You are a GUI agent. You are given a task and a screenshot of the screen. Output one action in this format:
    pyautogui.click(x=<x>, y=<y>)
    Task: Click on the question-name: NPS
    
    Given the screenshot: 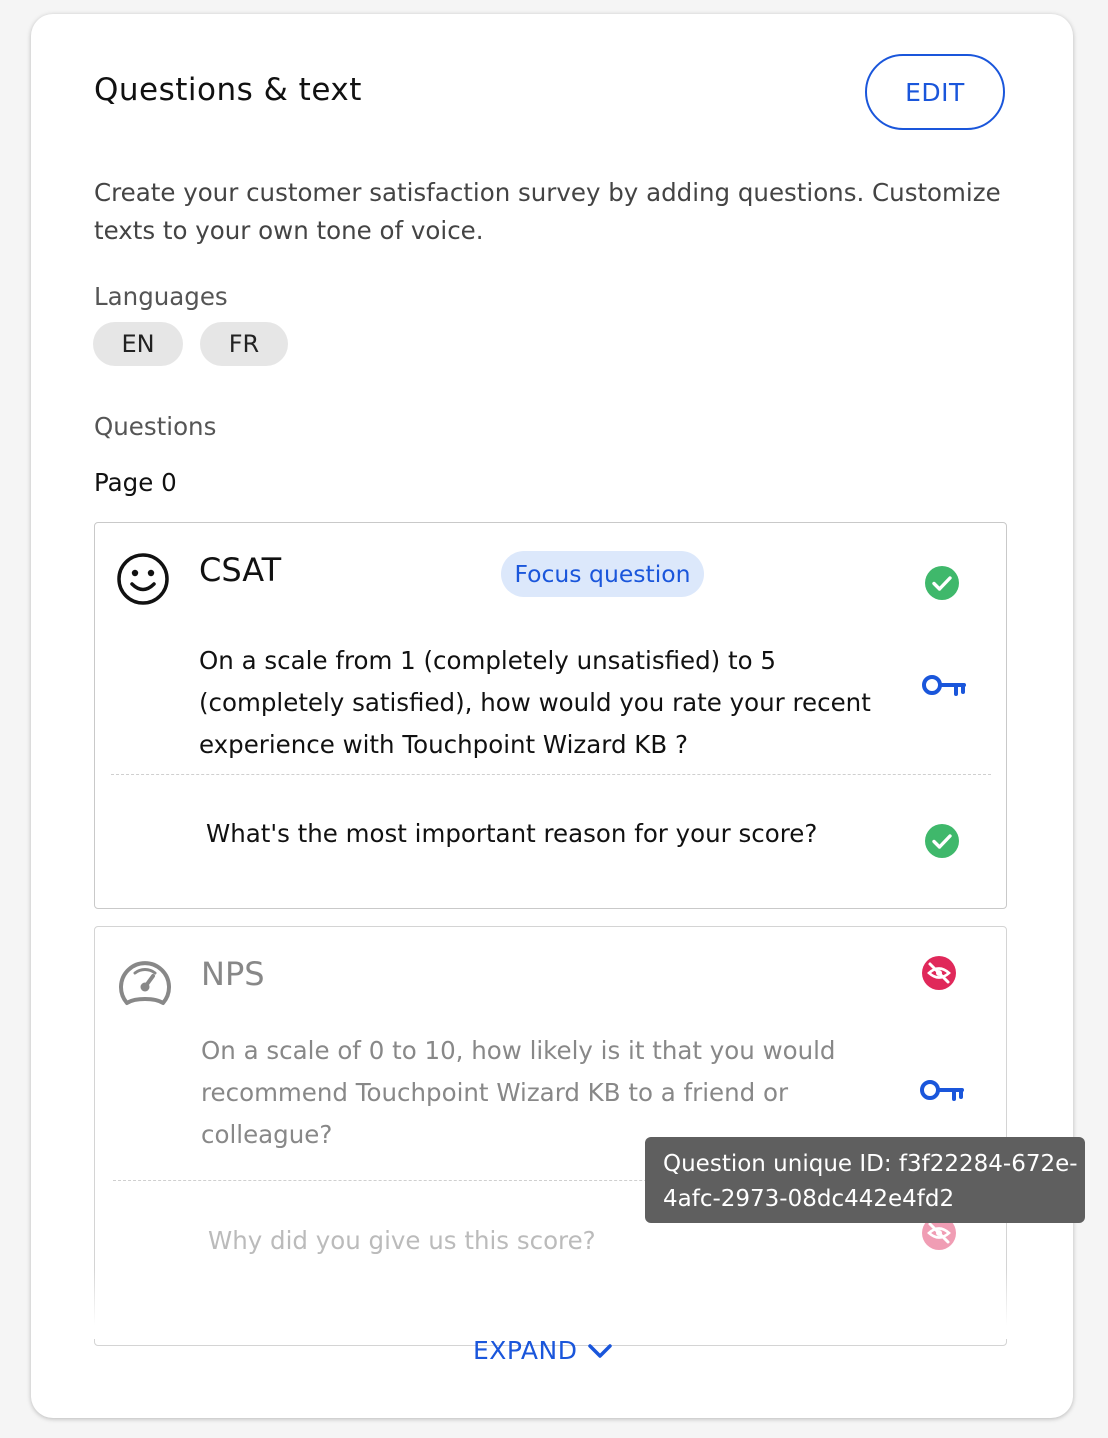 What is the action you would take?
    pyautogui.click(x=233, y=974)
    